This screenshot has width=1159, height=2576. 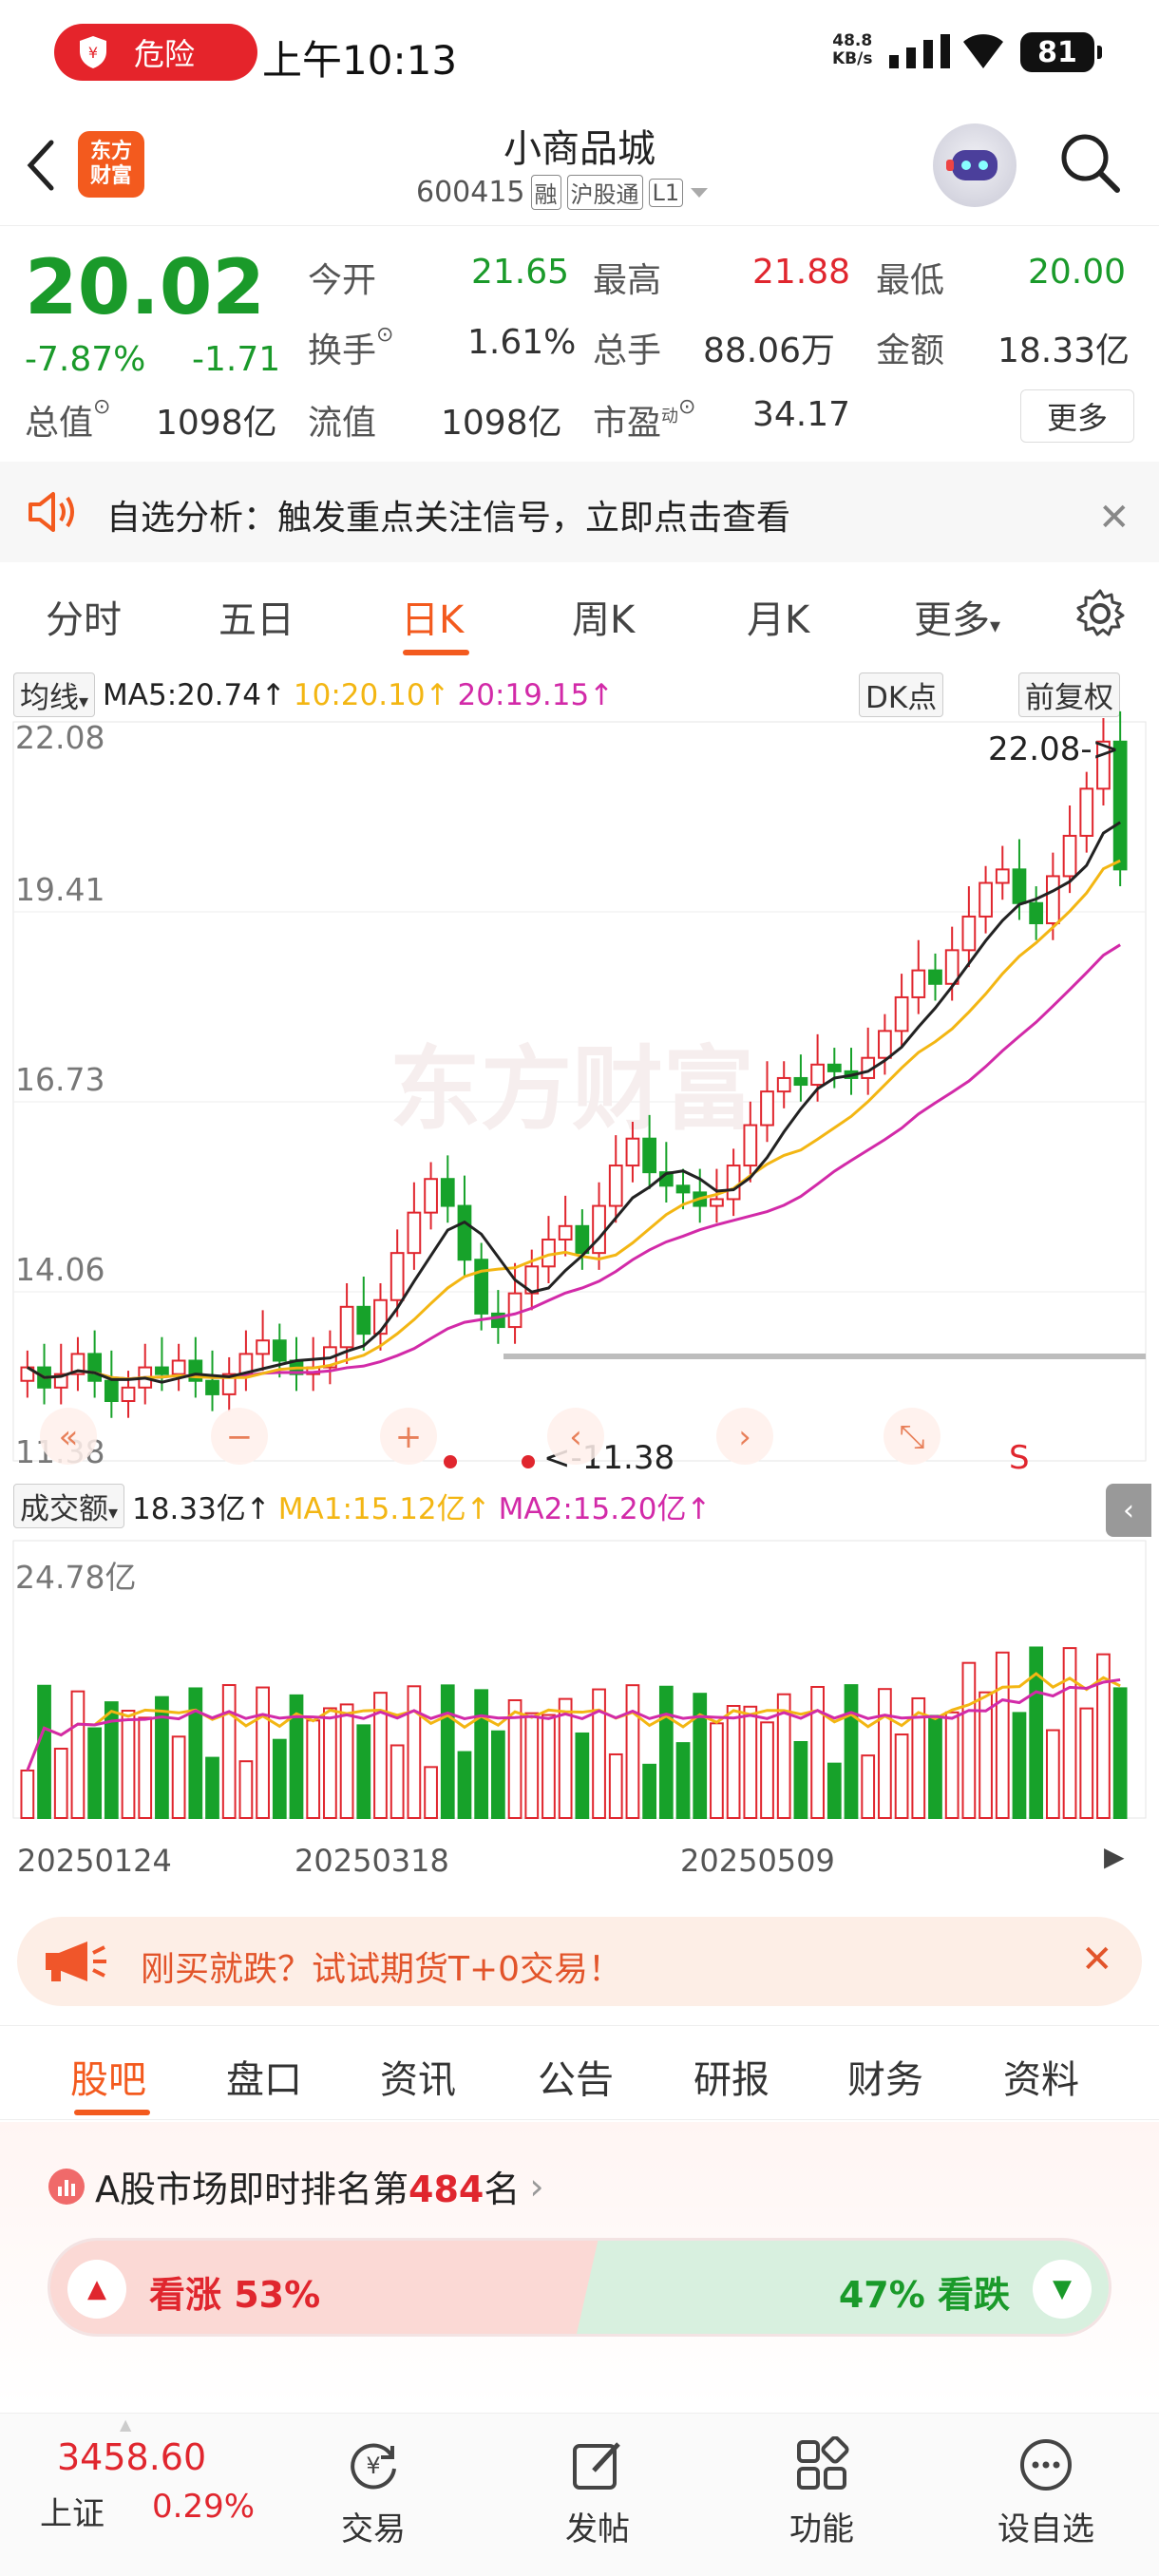 I want to click on stock-code-row: 600415 融 沪股通 L1, so click(x=563, y=192).